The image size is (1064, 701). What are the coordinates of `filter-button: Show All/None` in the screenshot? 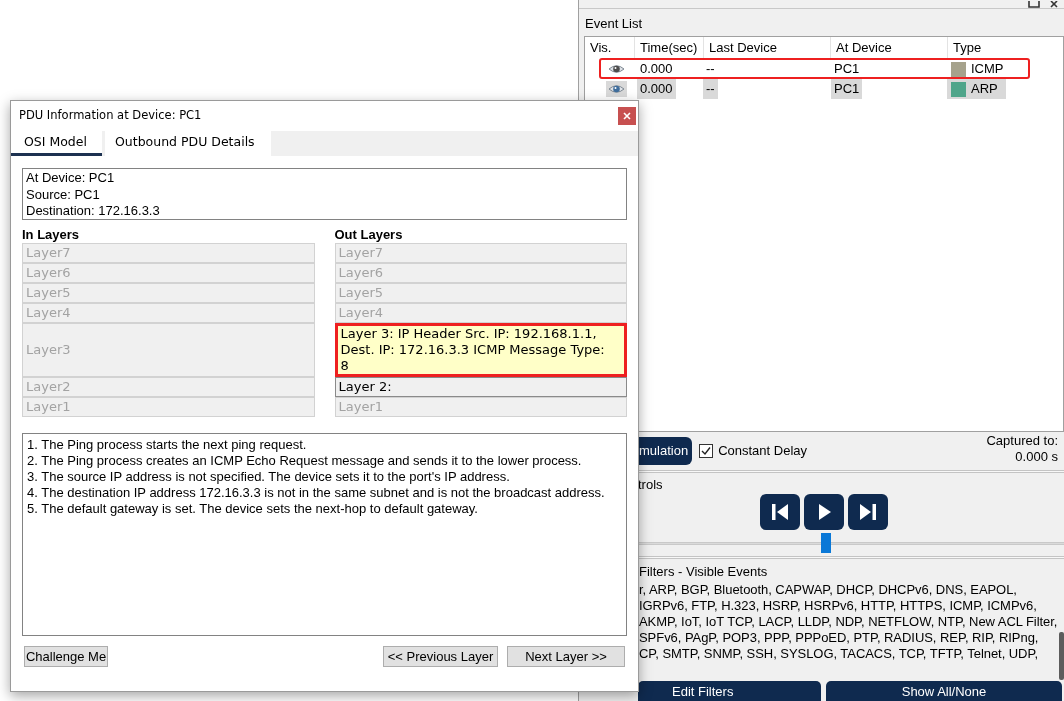 It's located at (944, 691).